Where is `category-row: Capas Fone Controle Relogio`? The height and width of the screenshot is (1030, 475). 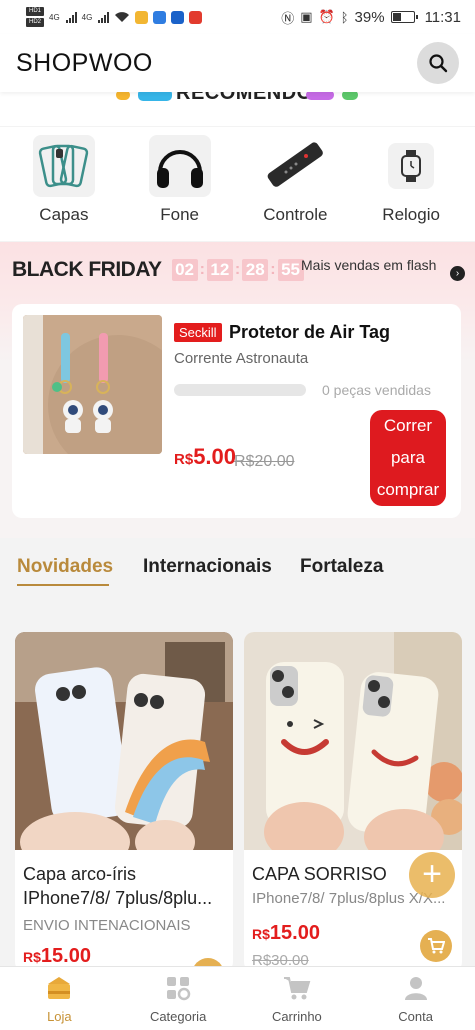
category-row: Capas Fone Controle Relogio is located at coordinates (237, 184).